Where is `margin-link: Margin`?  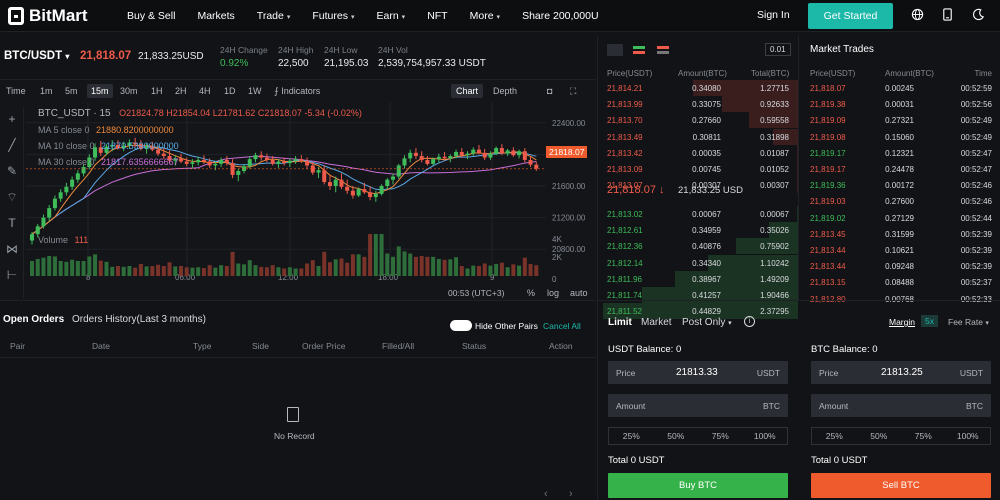
margin-link: Margin is located at coordinates (902, 322).